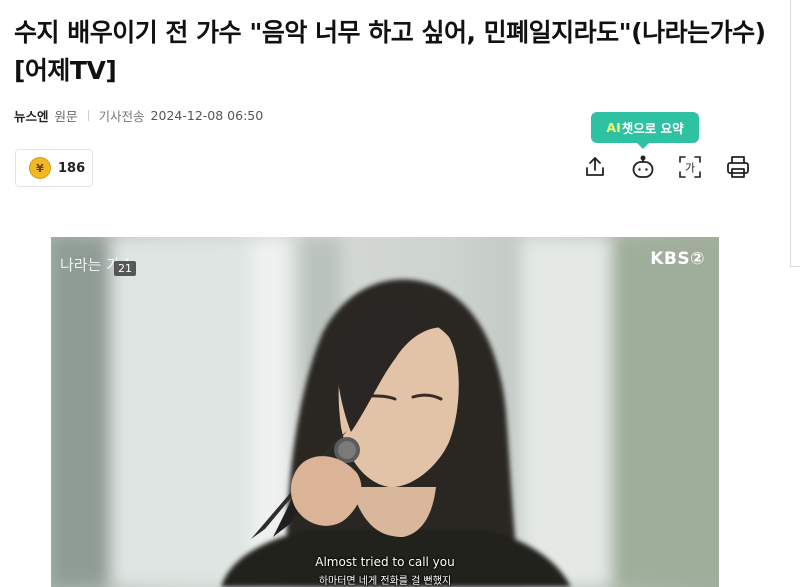 This screenshot has width=800, height=587. Describe the element at coordinates (88, 115) in the screenshot. I see `meta-divider` at that location.